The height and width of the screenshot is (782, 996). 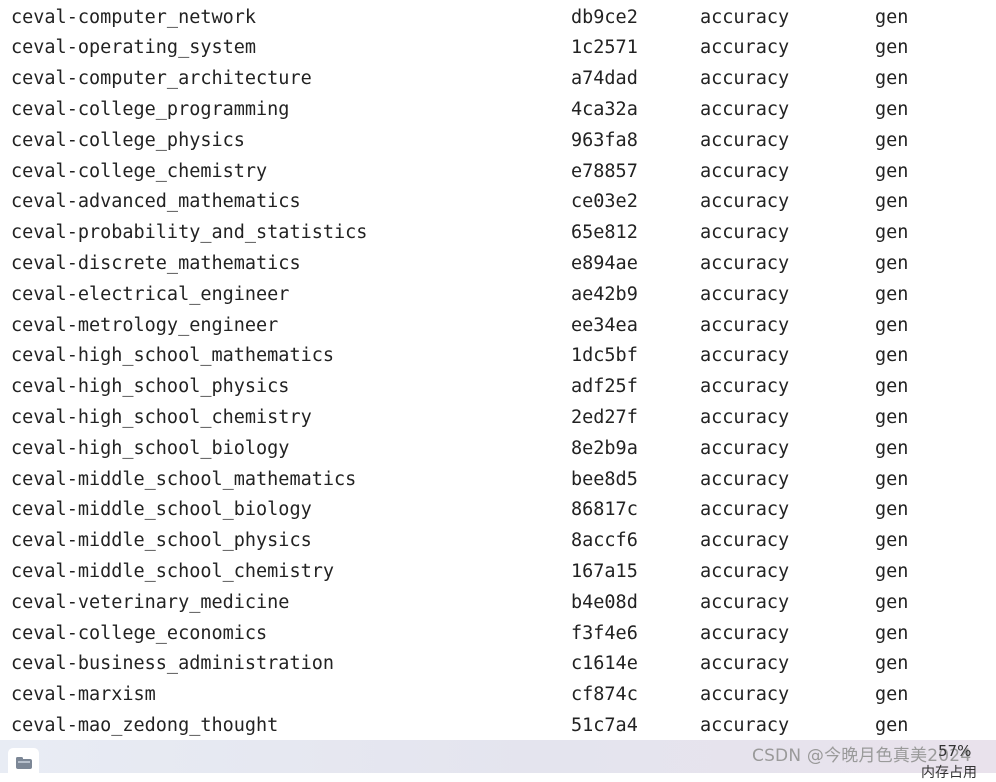 I want to click on dataset-version: 1c2571, so click(x=604, y=48).